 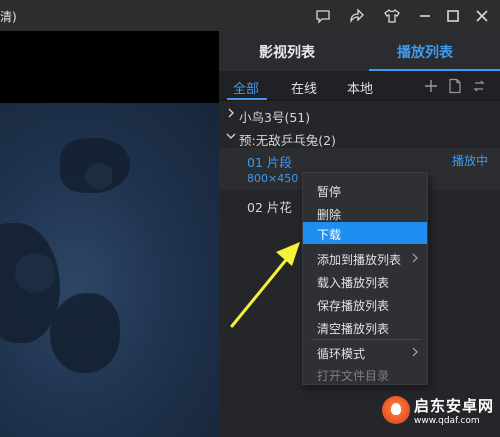 What do you see at coordinates (365, 281) in the screenshot?
I see `menu-item-load-playlist: 载入播放列表` at bounding box center [365, 281].